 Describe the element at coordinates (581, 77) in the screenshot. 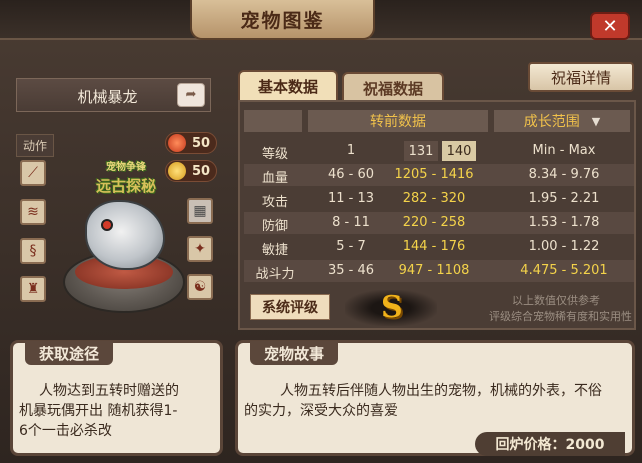

I see `bless-detail-button: 祝福详情` at that location.